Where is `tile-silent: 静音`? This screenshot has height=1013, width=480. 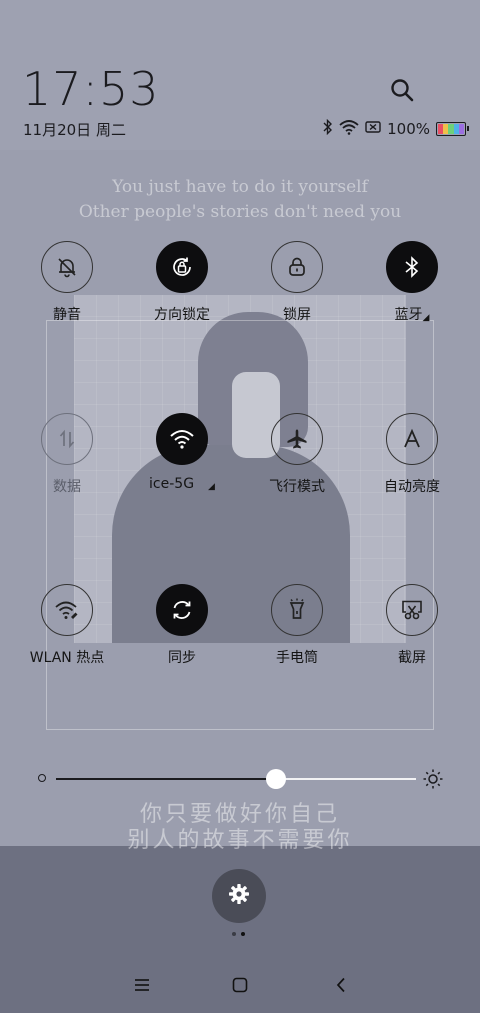
tile-silent: 静音 is located at coordinates (67, 282).